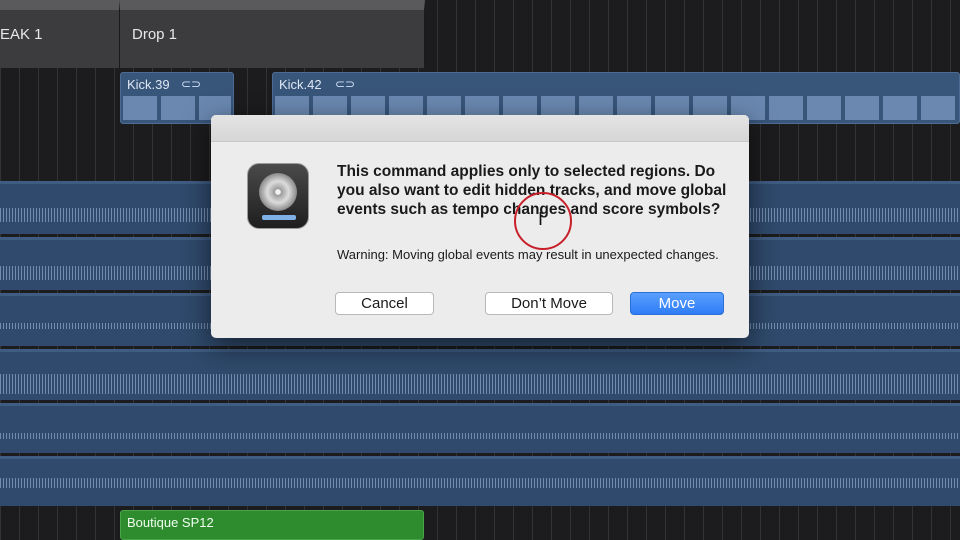 This screenshot has width=960, height=540. Describe the element at coordinates (541, 219) in the screenshot. I see `text-cursor-icon: I` at that location.